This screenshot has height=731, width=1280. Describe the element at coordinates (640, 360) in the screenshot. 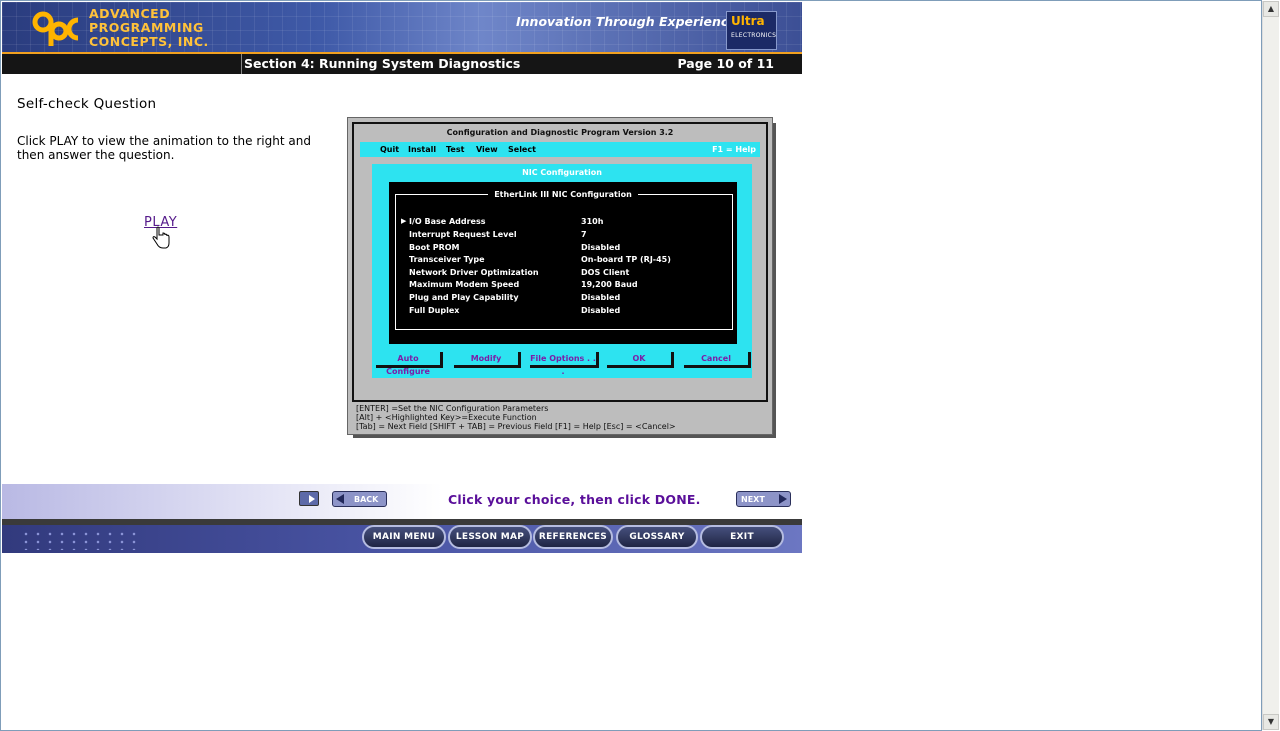

I see `ok-button: OK` at that location.